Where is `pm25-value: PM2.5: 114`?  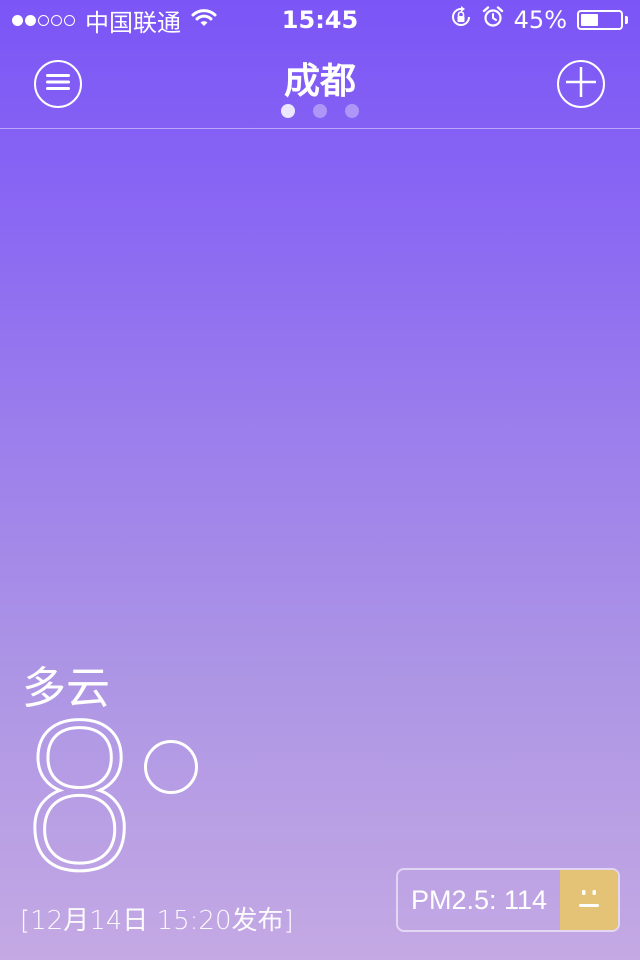
pm25-value: PM2.5: 114 is located at coordinates (479, 899).